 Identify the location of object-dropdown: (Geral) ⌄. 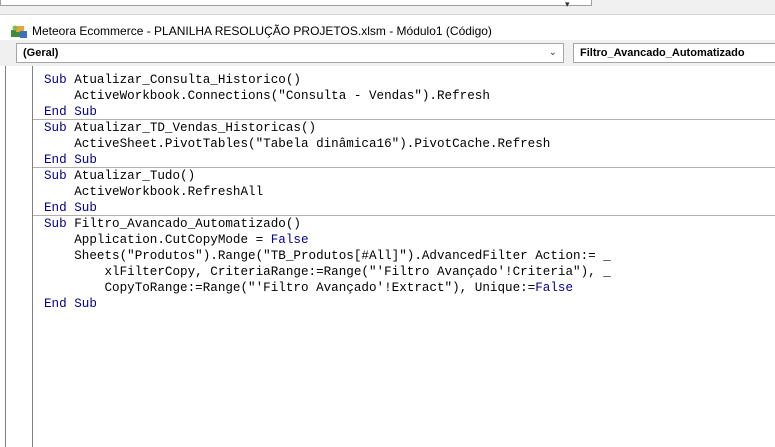
(290, 53).